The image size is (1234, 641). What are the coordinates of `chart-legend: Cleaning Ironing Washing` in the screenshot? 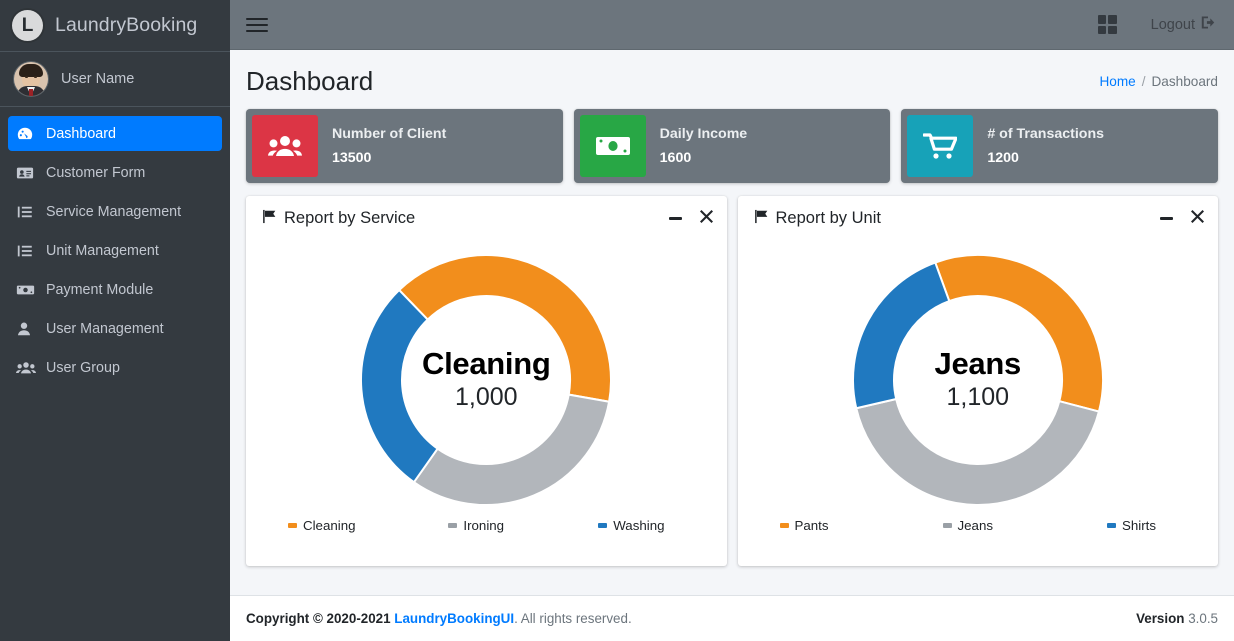 It's located at (486, 525).